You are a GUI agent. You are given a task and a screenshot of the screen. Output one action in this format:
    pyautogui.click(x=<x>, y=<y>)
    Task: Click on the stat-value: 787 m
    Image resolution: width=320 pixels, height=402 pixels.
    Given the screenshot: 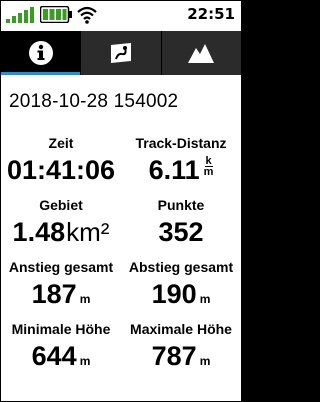 What is the action you would take?
    pyautogui.click(x=181, y=358)
    